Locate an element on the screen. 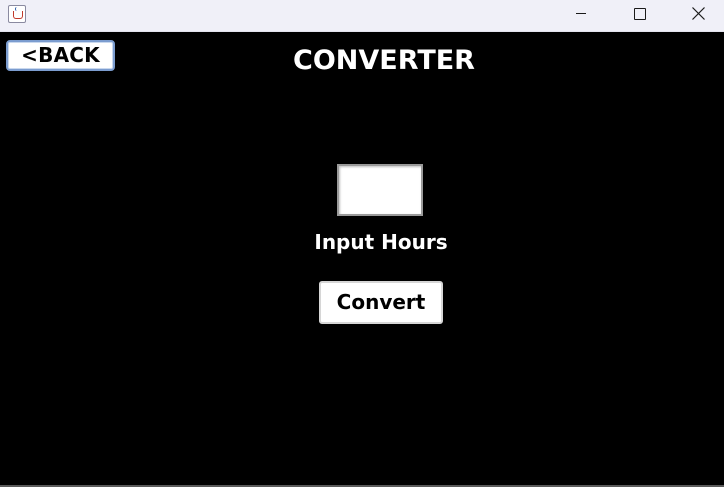  close-button is located at coordinates (696, 15).